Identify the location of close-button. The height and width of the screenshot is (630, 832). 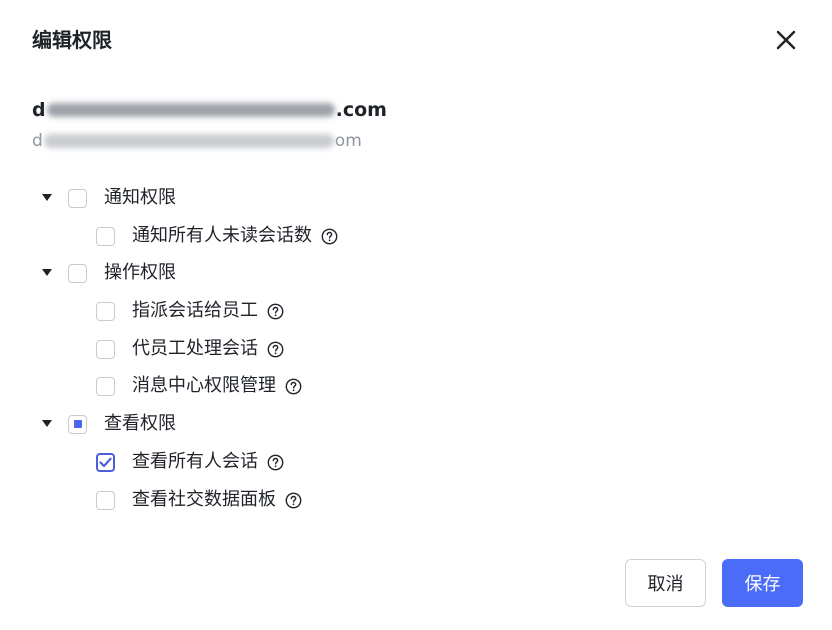
(786, 40).